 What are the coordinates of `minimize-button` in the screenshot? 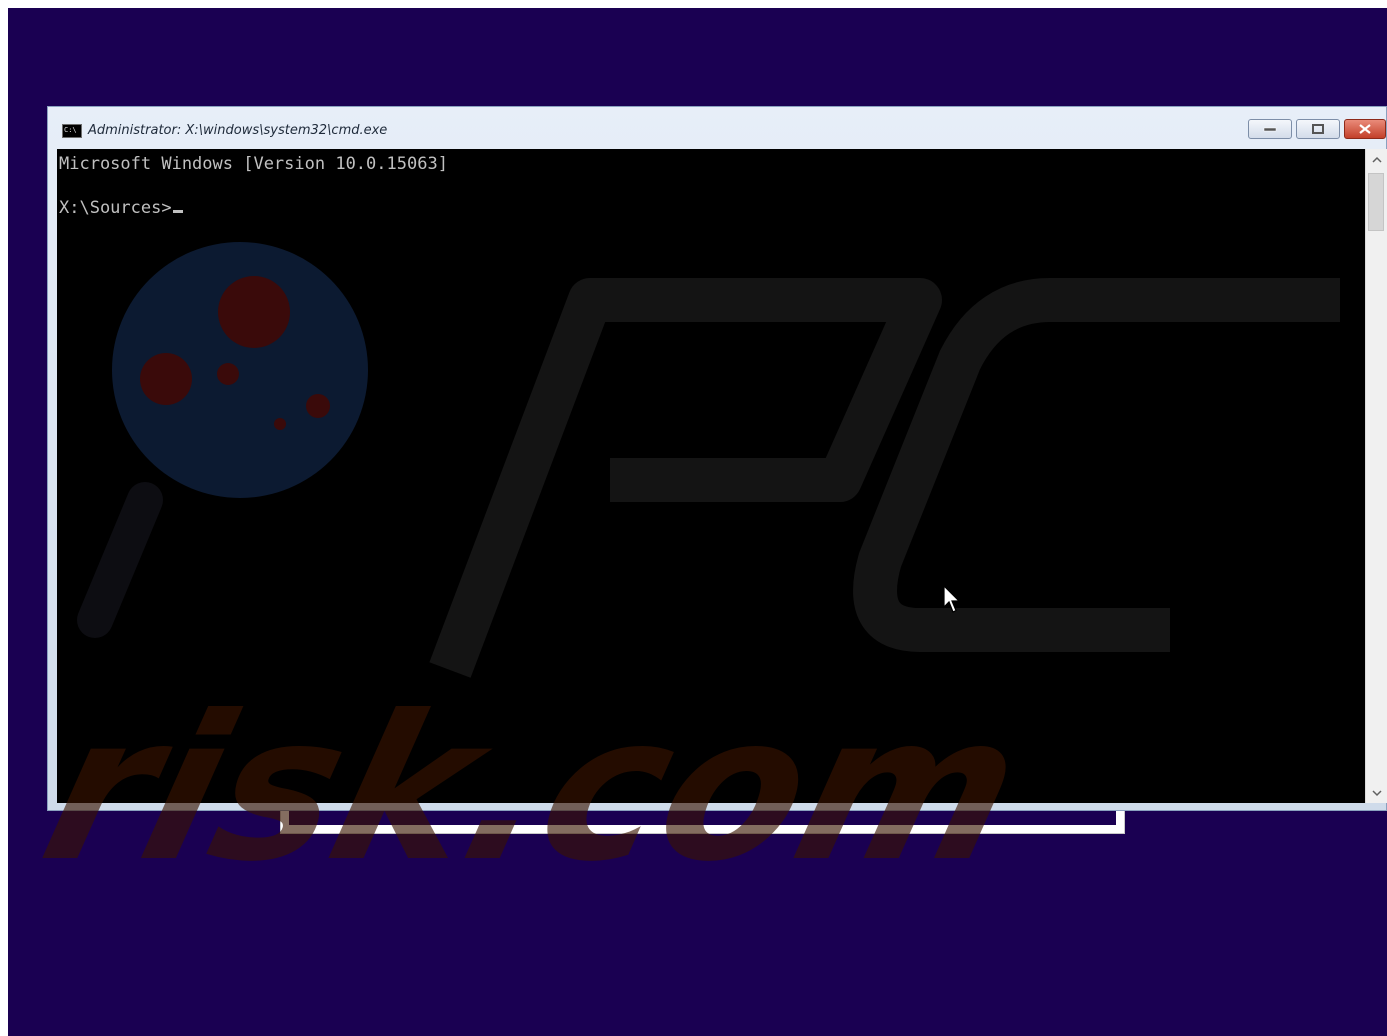 It's located at (1270, 129).